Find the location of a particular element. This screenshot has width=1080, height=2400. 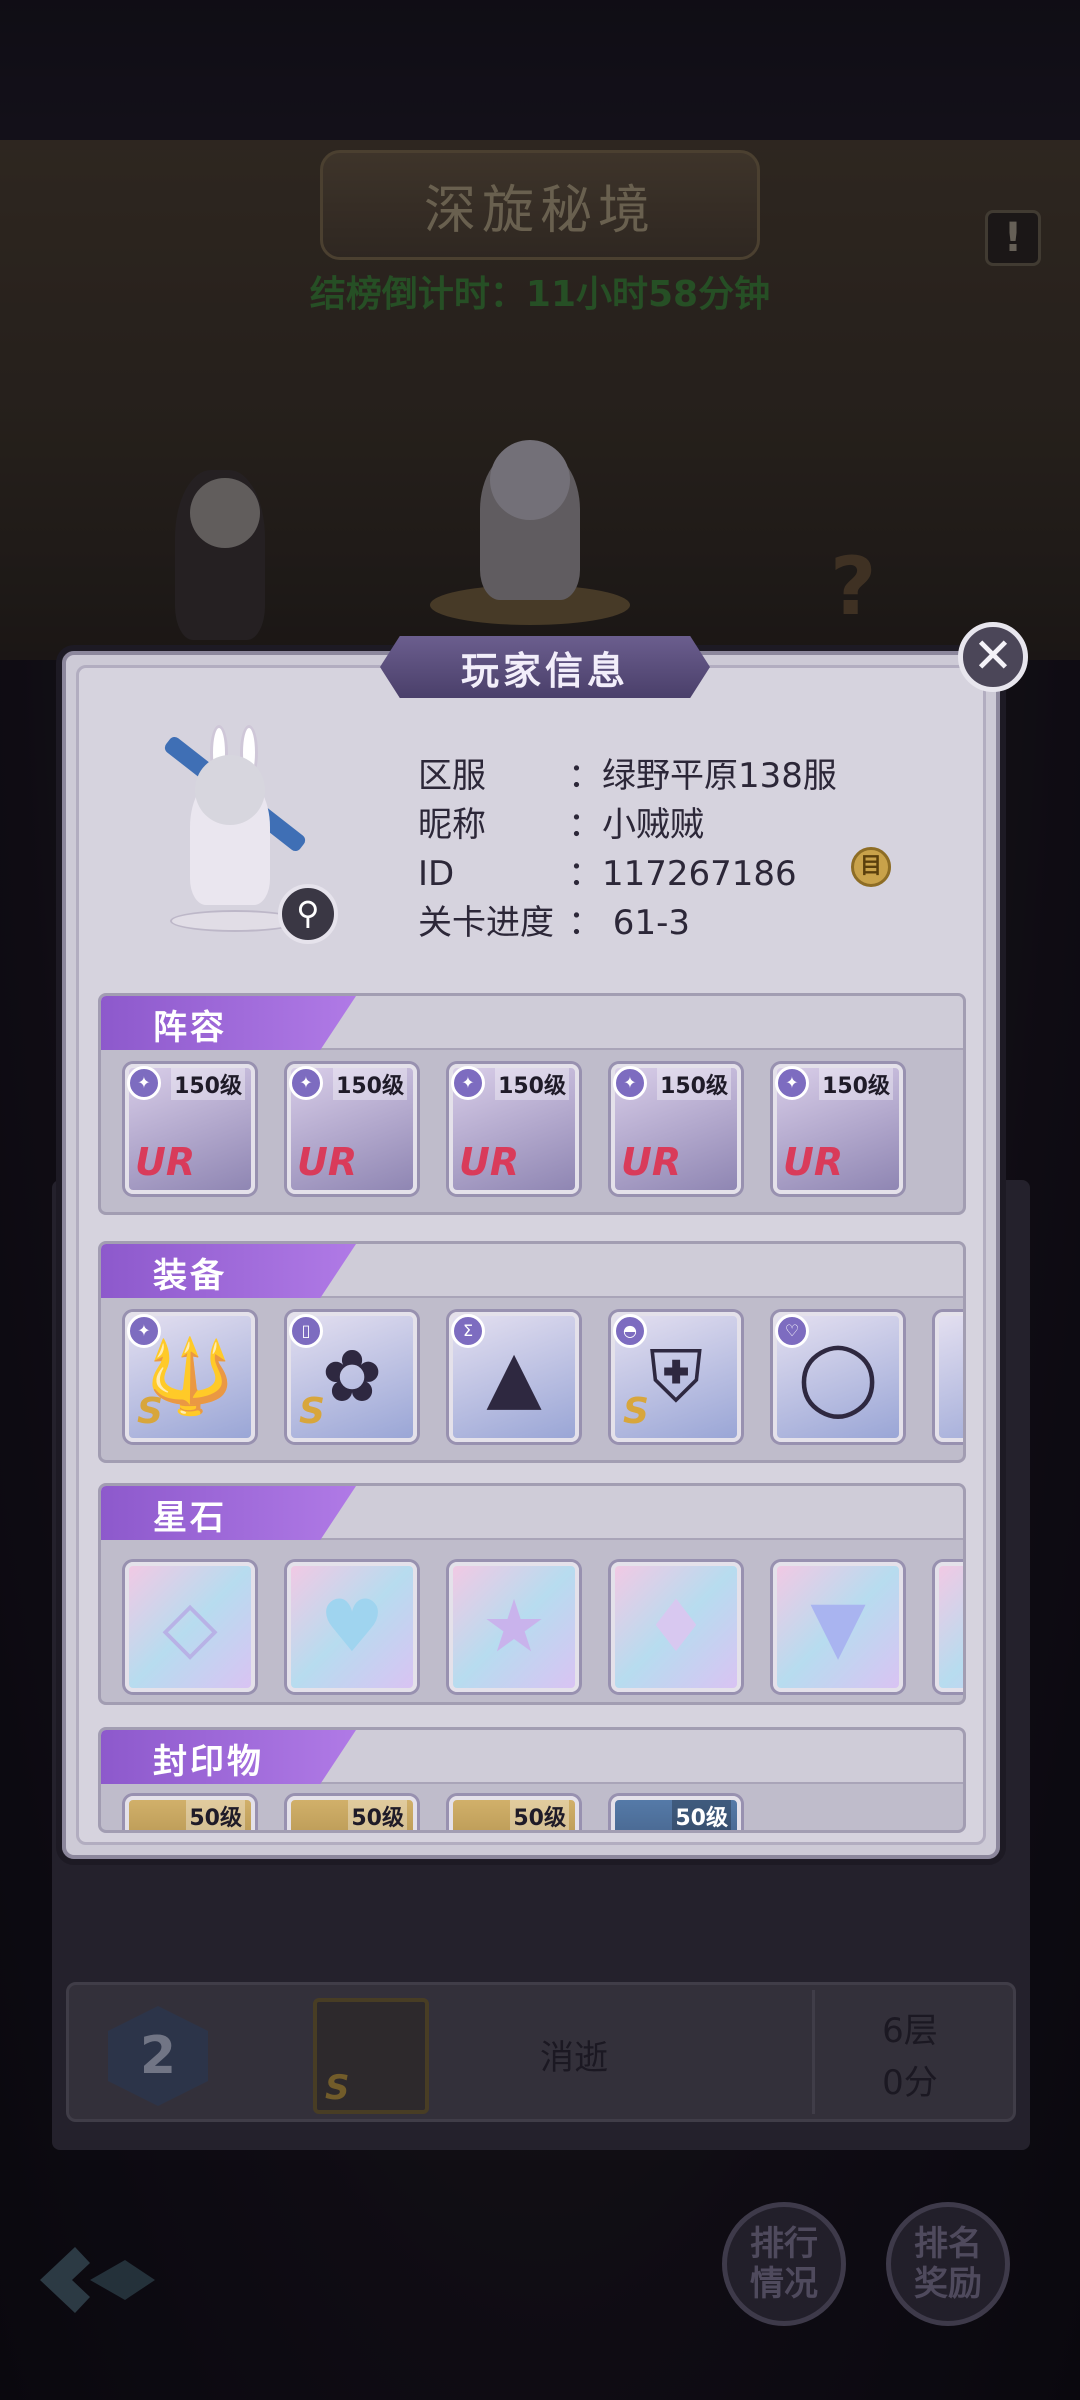

section-tab: 阵容 is located at coordinates (228, 1023).